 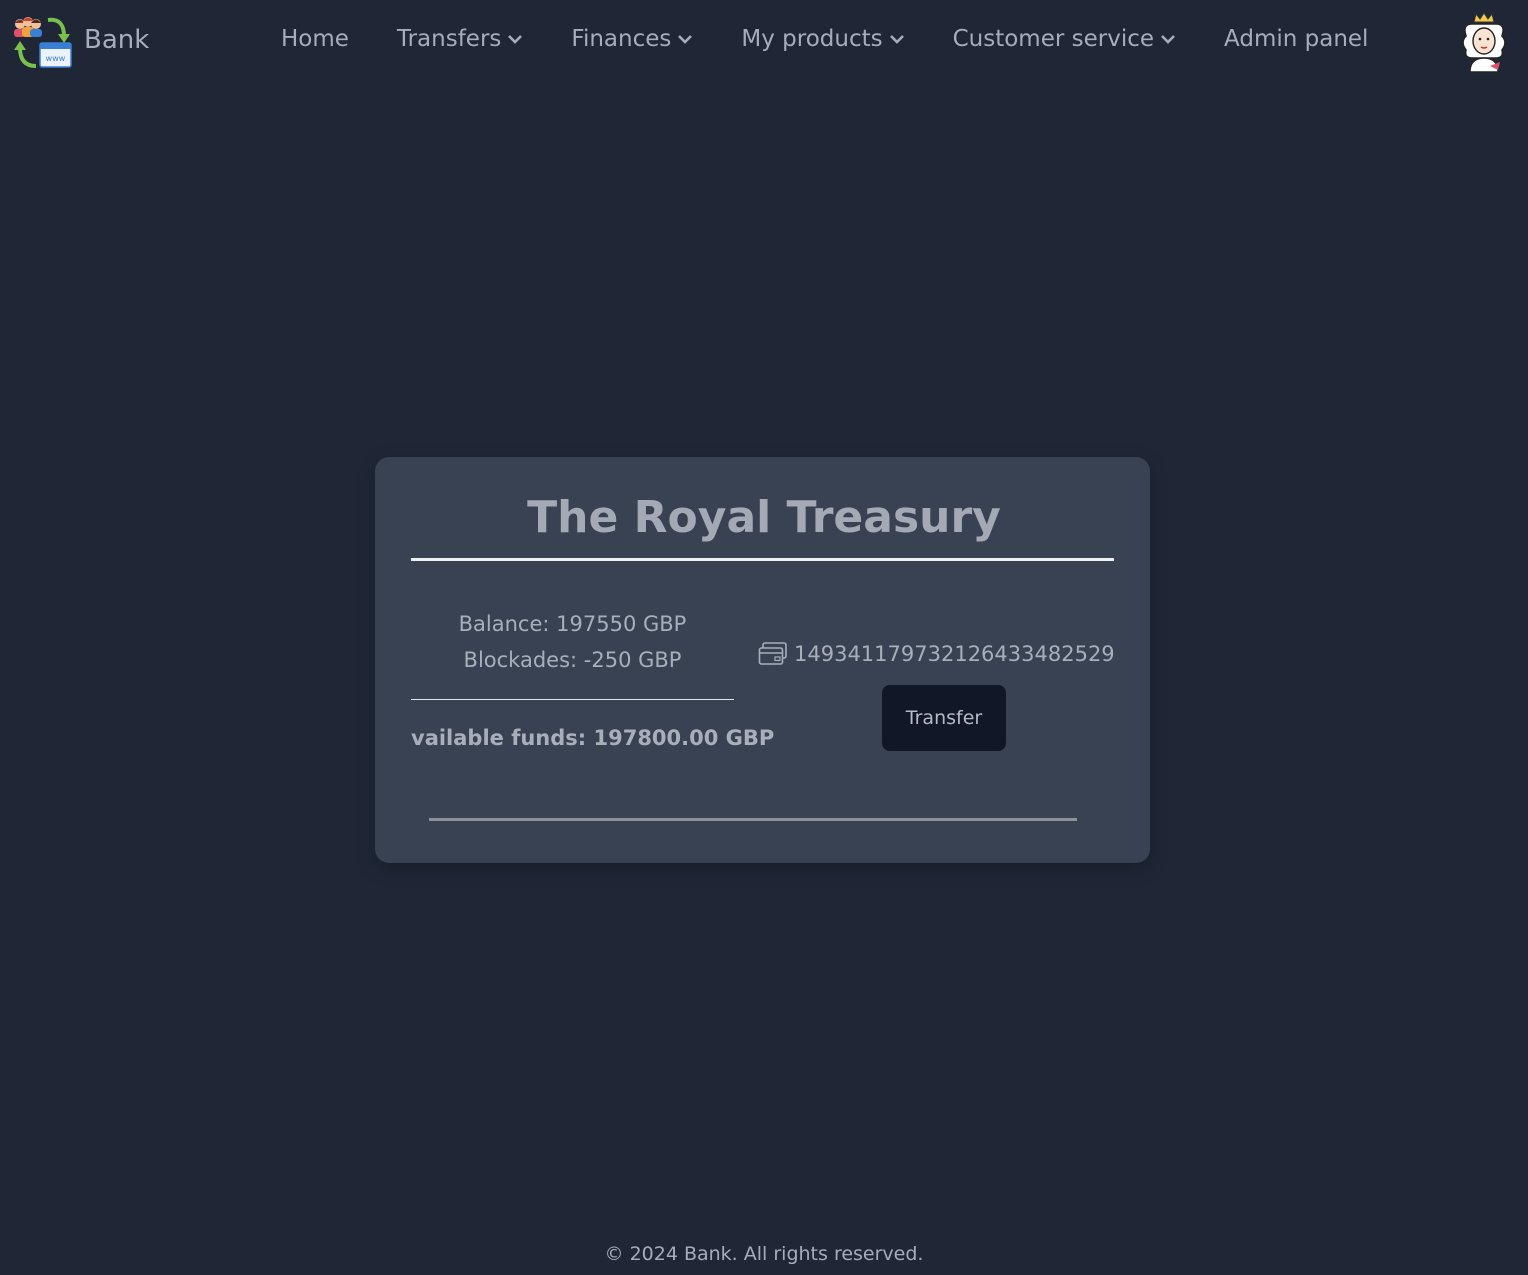 I want to click on account-number-text: 14934117973212643348252977, so click(x=954, y=654).